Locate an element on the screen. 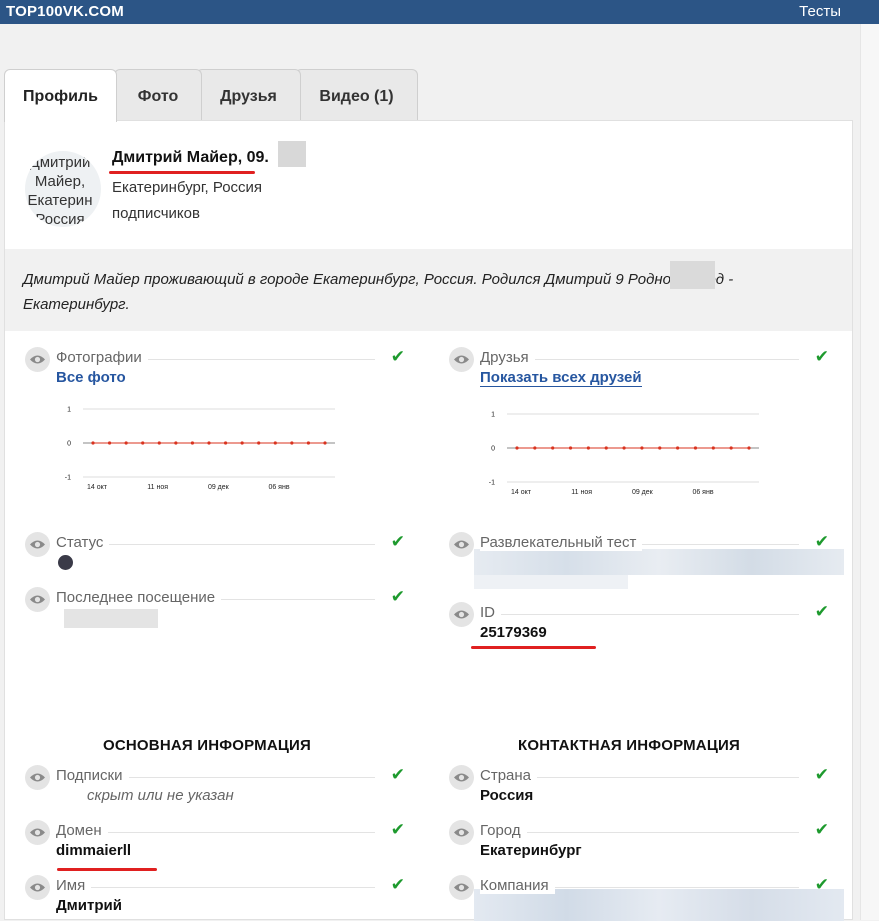  field-label: Страна is located at coordinates (509, 775).